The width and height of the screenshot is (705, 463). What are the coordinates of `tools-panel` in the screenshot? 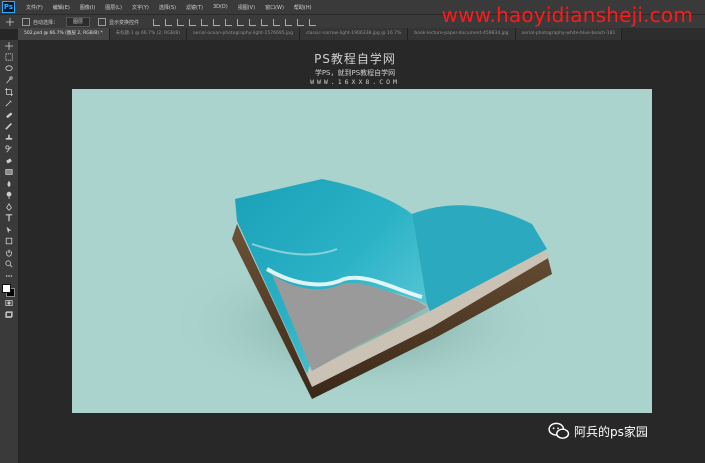 It's located at (9, 251).